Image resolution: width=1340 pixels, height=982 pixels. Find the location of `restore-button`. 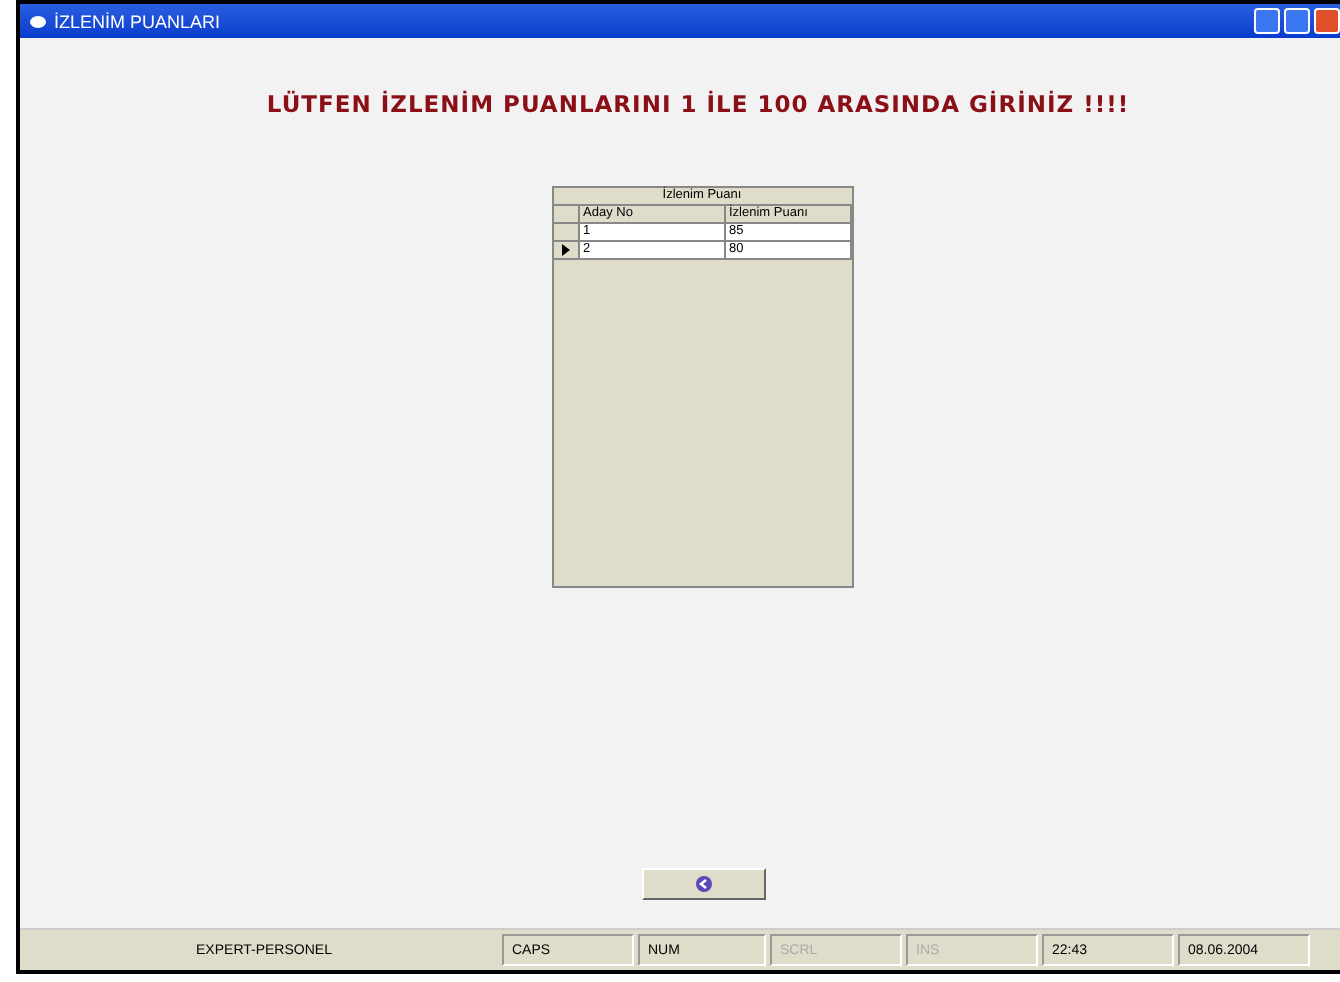

restore-button is located at coordinates (1297, 21).